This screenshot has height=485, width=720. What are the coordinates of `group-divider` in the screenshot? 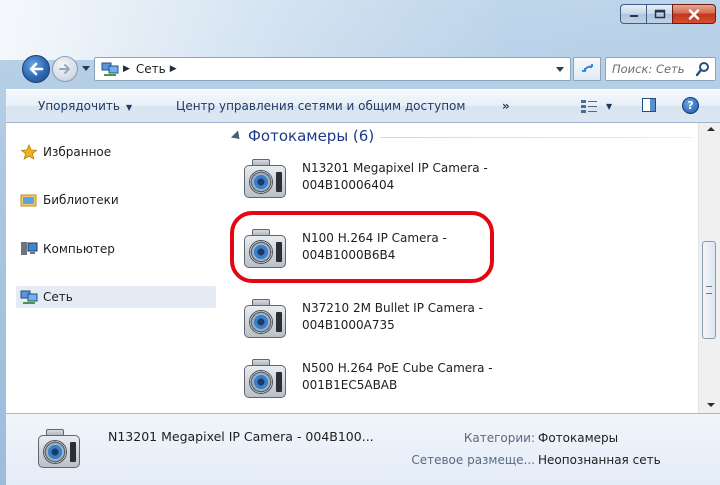 It's located at (536, 137).